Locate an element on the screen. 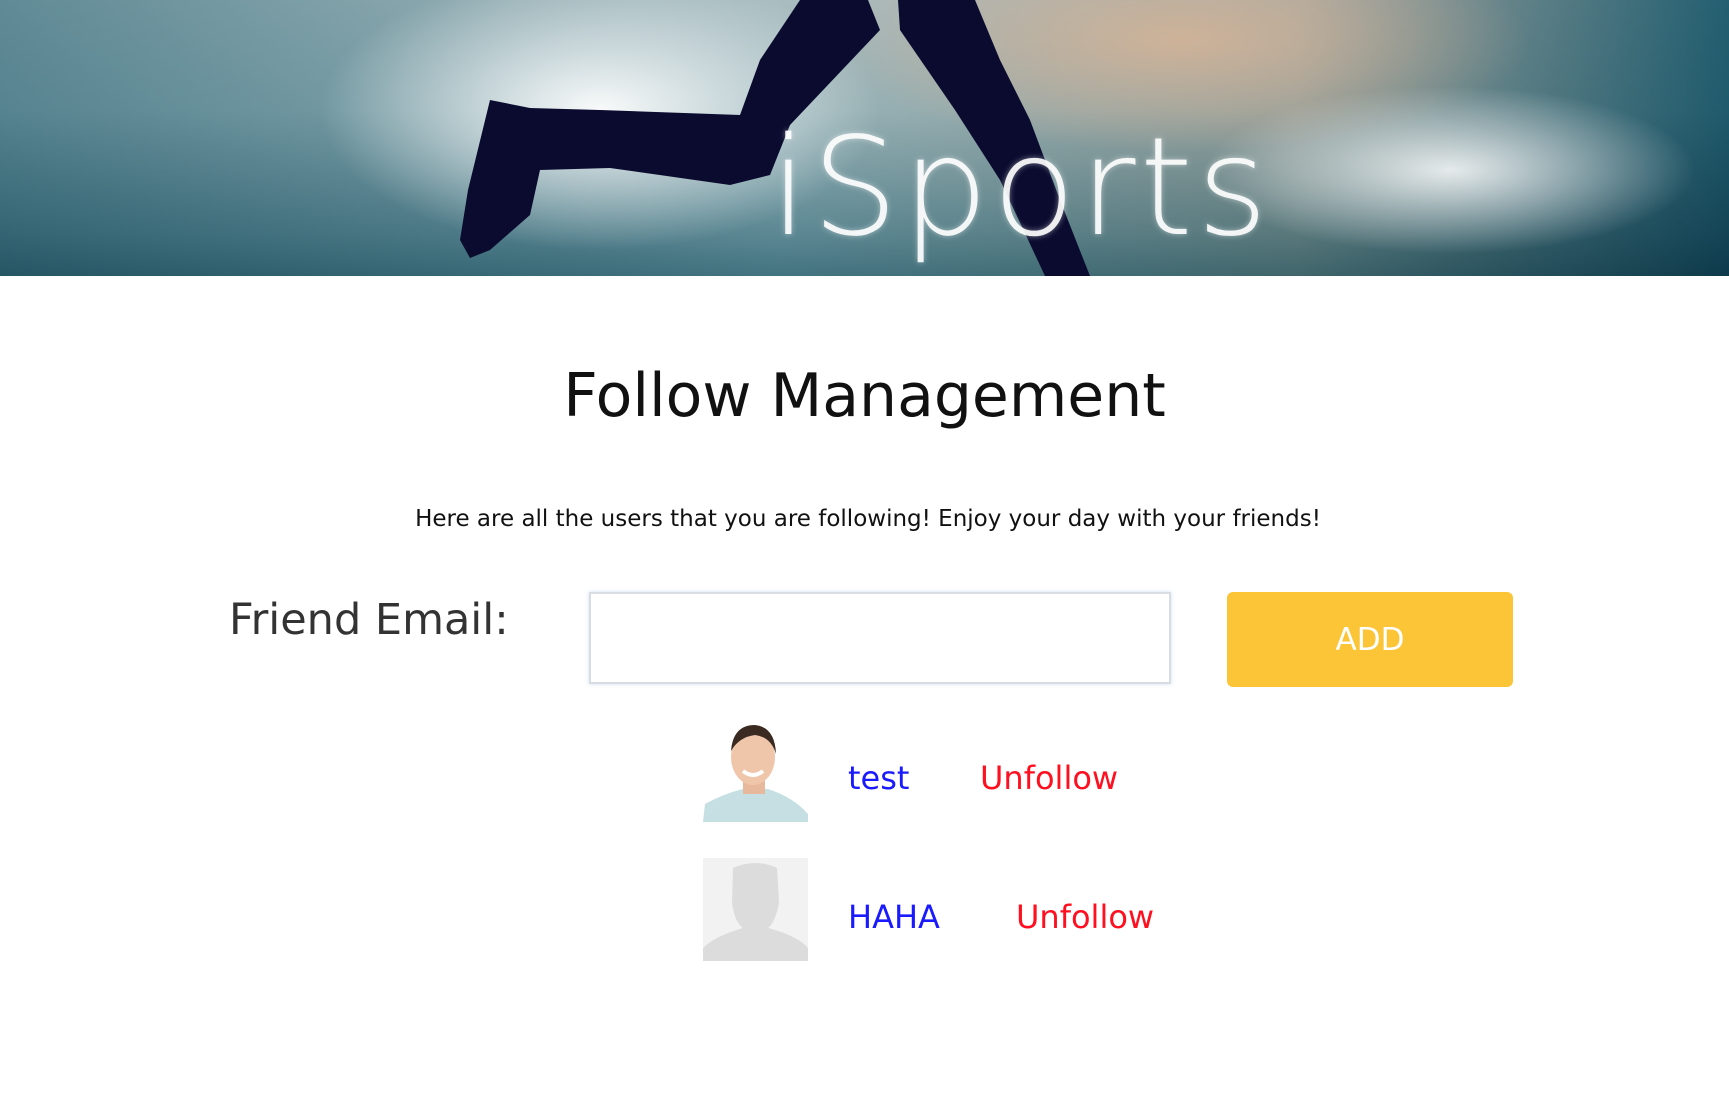 The image size is (1729, 1097). friend-email-label: Friend Email: is located at coordinates (369, 620).